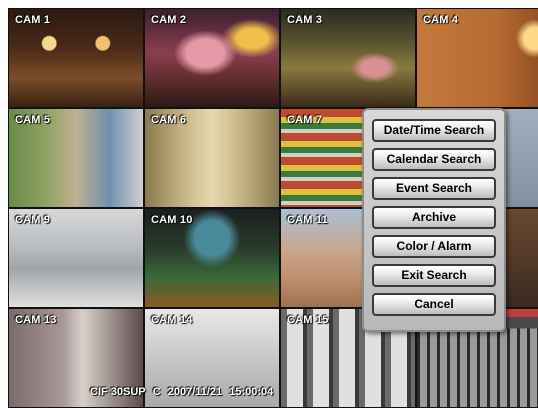 This screenshot has height=408, width=538. Describe the element at coordinates (348, 58) in the screenshot. I see `camera-tile-3: CAM 3` at that location.